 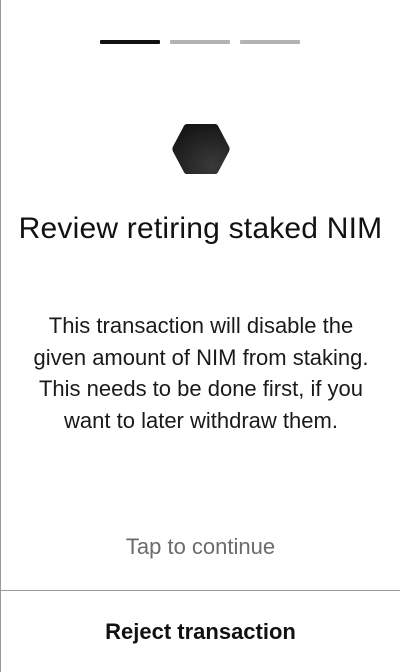 What do you see at coordinates (200, 631) in the screenshot?
I see `reject-transaction-button: Reject transaction` at bounding box center [200, 631].